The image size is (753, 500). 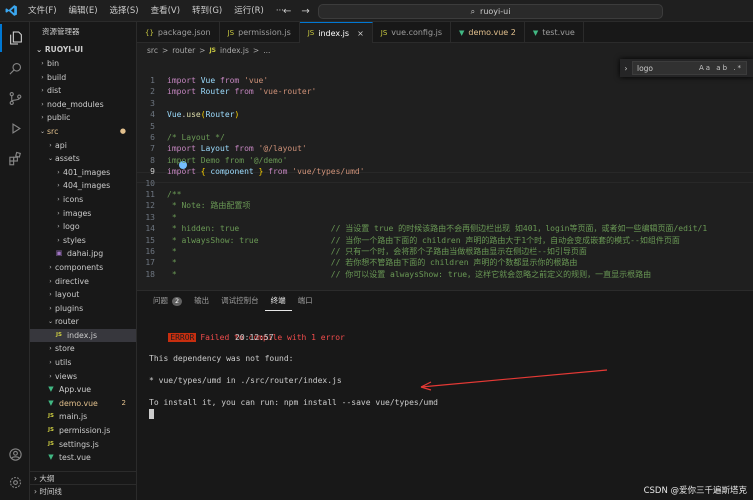 What do you see at coordinates (492, 32) in the screenshot?
I see `tab-label: demo.vue 2` at bounding box center [492, 32].